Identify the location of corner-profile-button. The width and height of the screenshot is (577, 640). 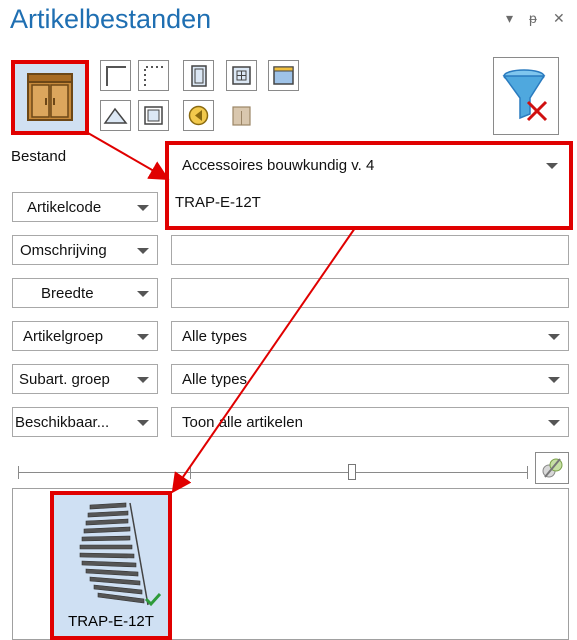
(115, 75).